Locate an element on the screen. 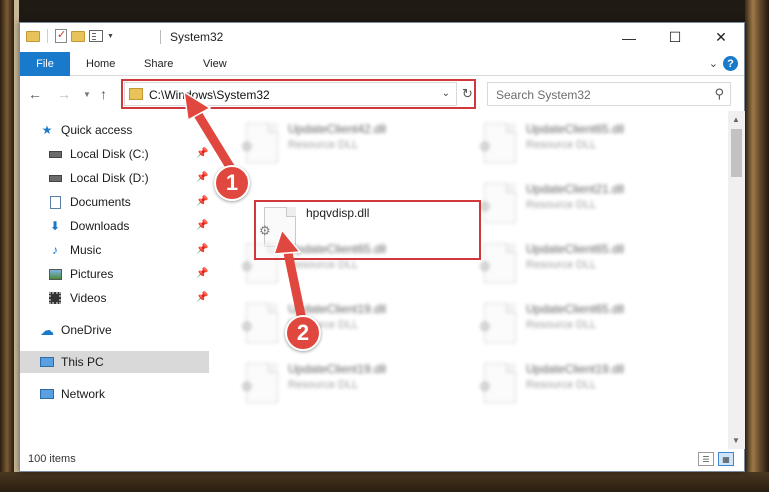 The image size is (769, 492). sidebar-item-local-disk-d: Local Disk (D:) 📌 is located at coordinates (114, 178).